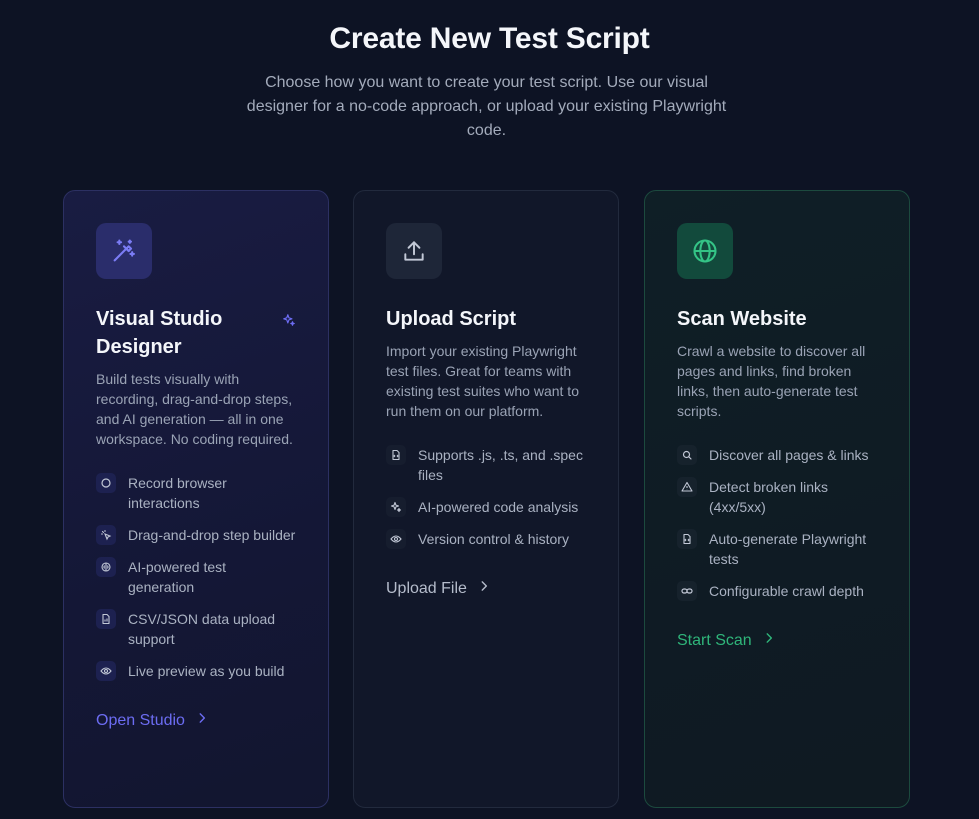  What do you see at coordinates (498, 507) in the screenshot?
I see `feature-label: AI-powered code analysis` at bounding box center [498, 507].